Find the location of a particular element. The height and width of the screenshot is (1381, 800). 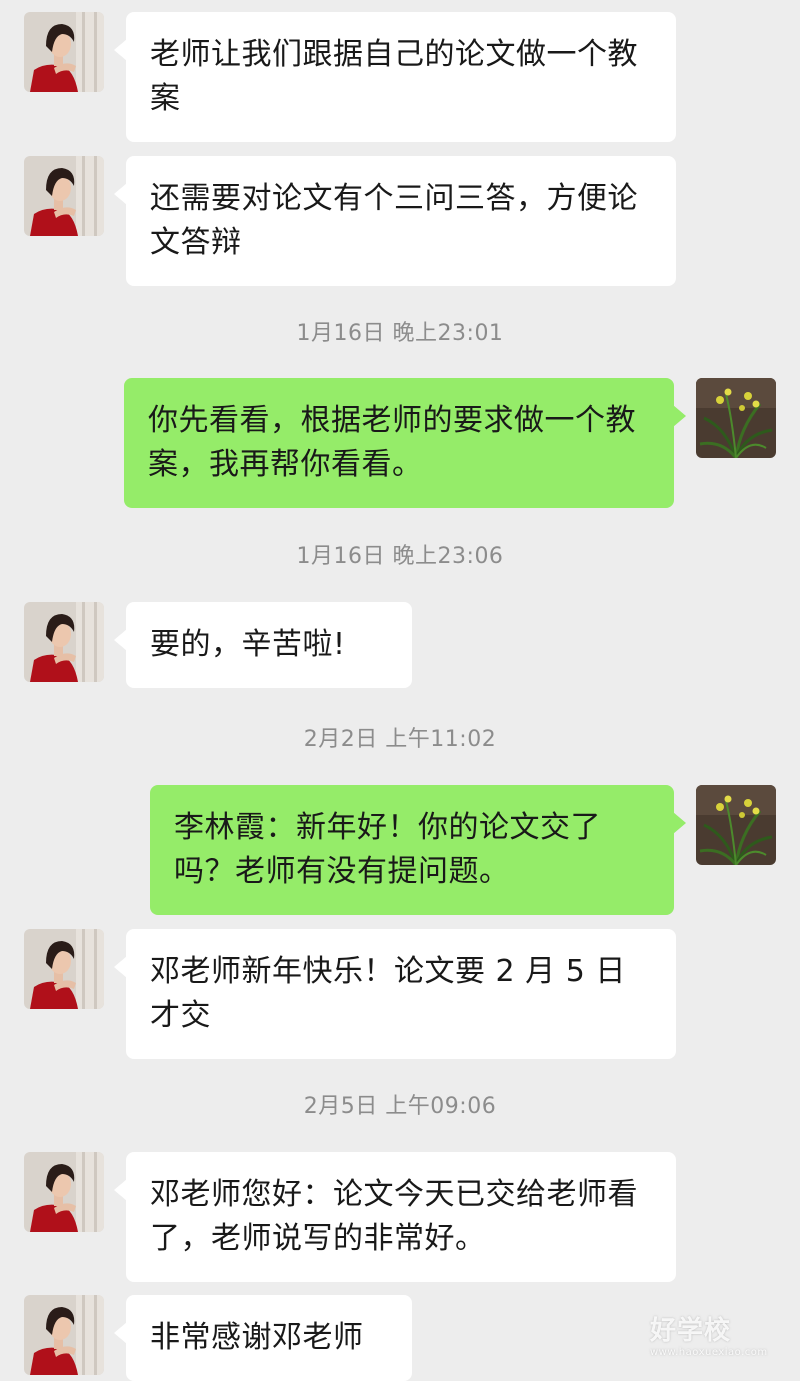

message-text: 非常感谢邓老师 is located at coordinates (257, 1337).